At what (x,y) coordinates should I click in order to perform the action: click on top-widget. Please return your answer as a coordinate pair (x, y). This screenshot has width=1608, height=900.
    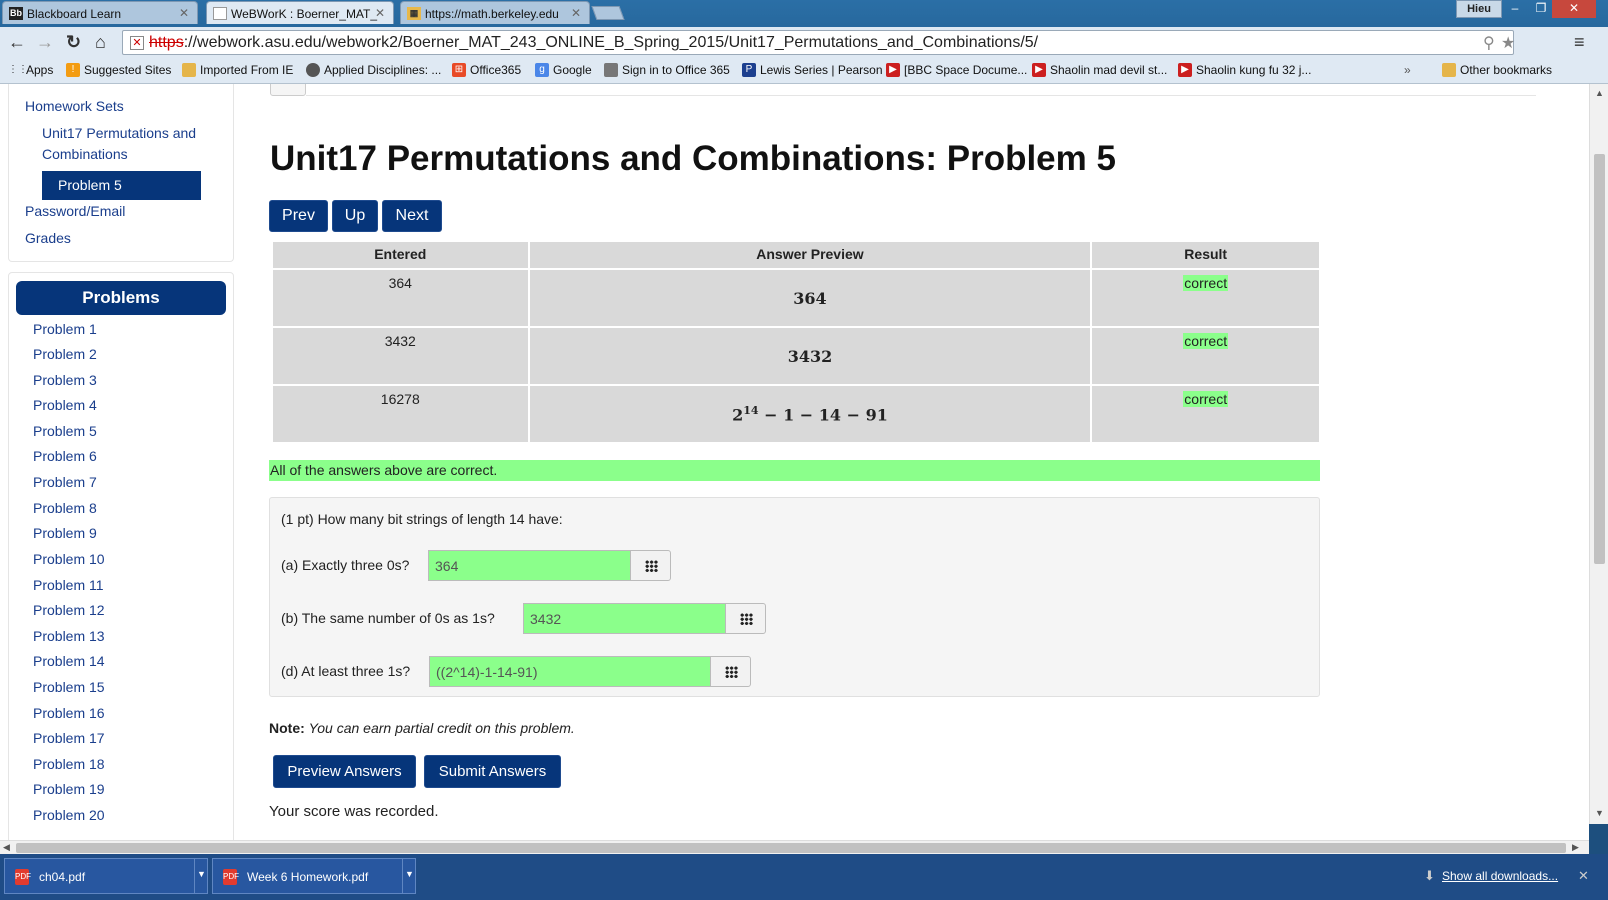
    Looking at the image, I should click on (288, 90).